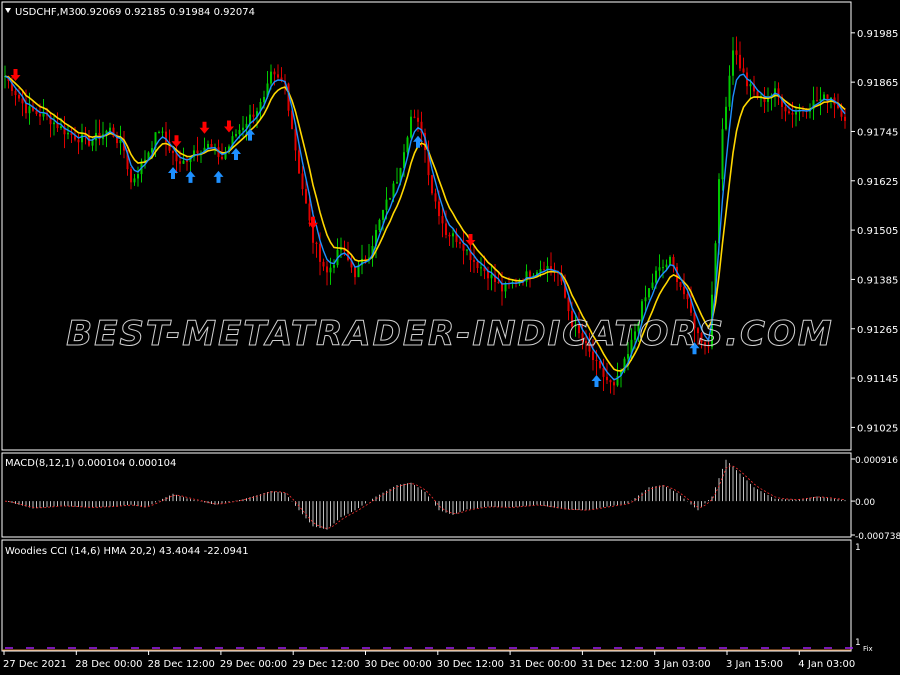 This screenshot has width=900, height=675. I want to click on price-tick-label: 0.91265, so click(877, 330).